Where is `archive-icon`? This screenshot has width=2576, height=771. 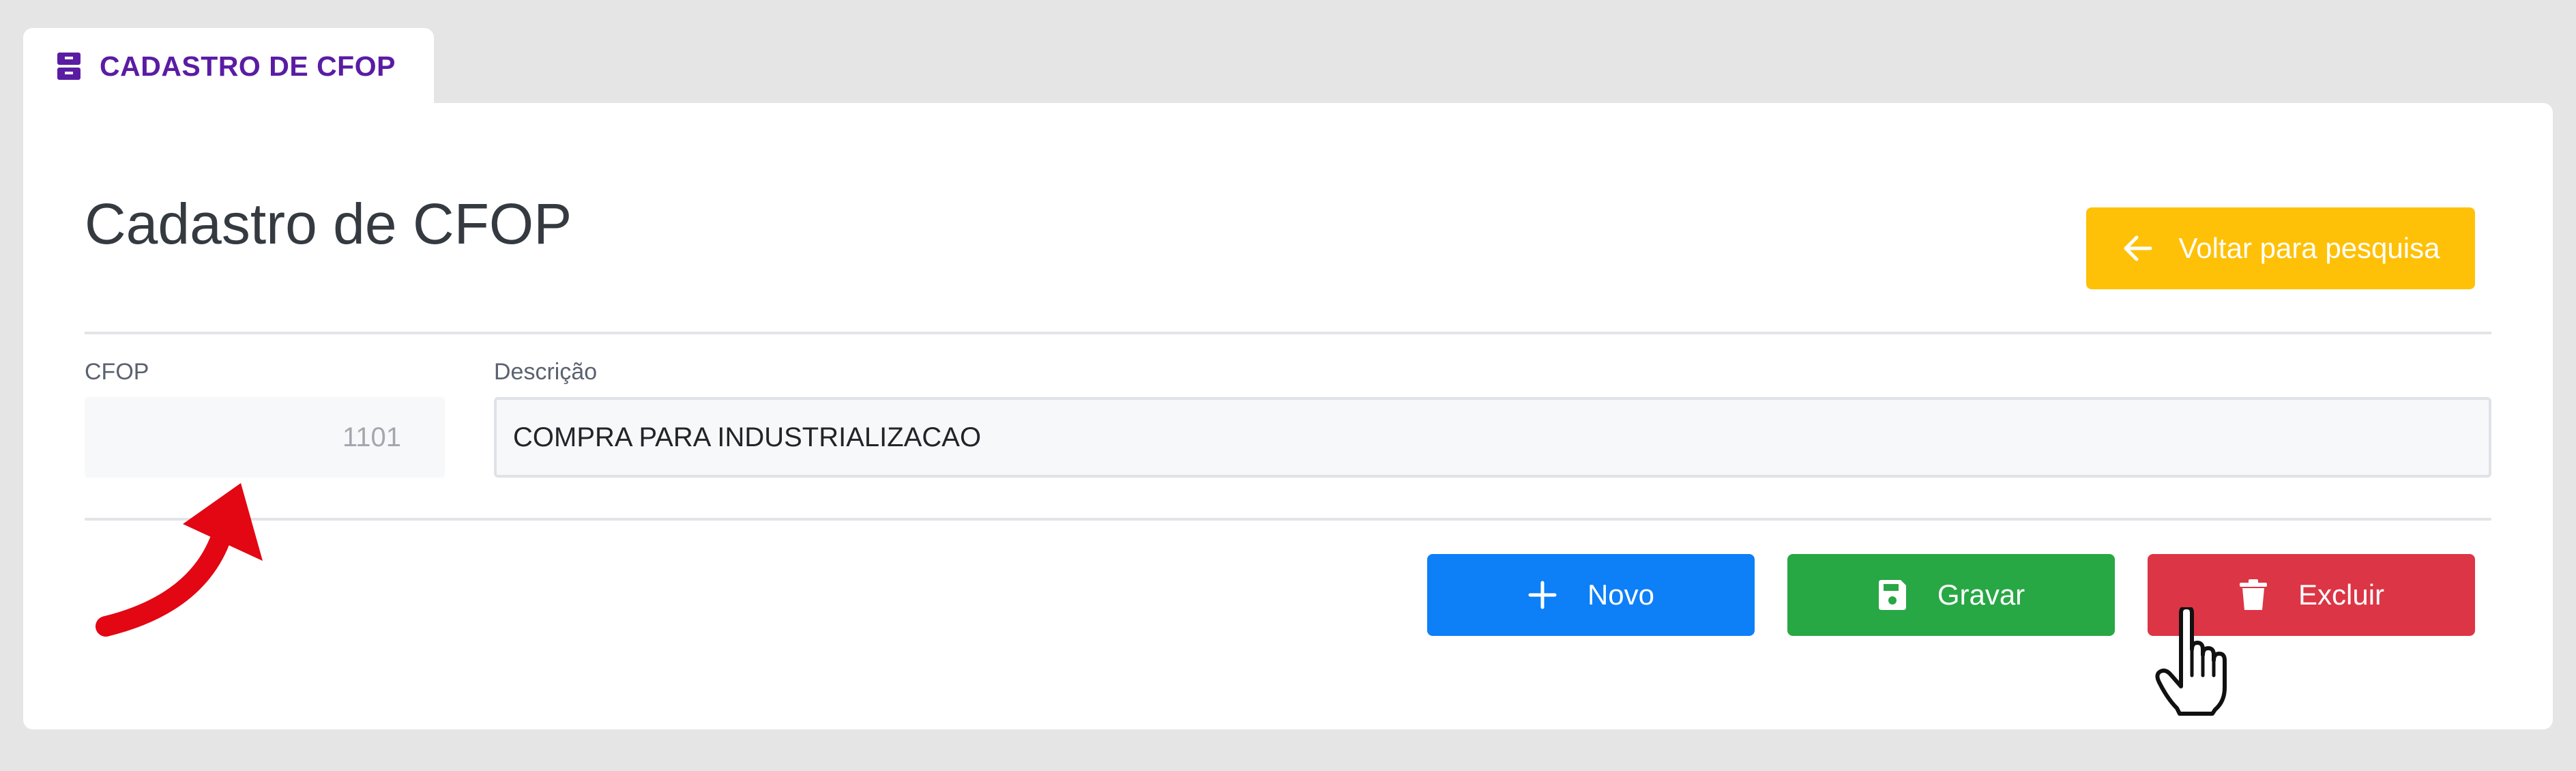 archive-icon is located at coordinates (68, 66).